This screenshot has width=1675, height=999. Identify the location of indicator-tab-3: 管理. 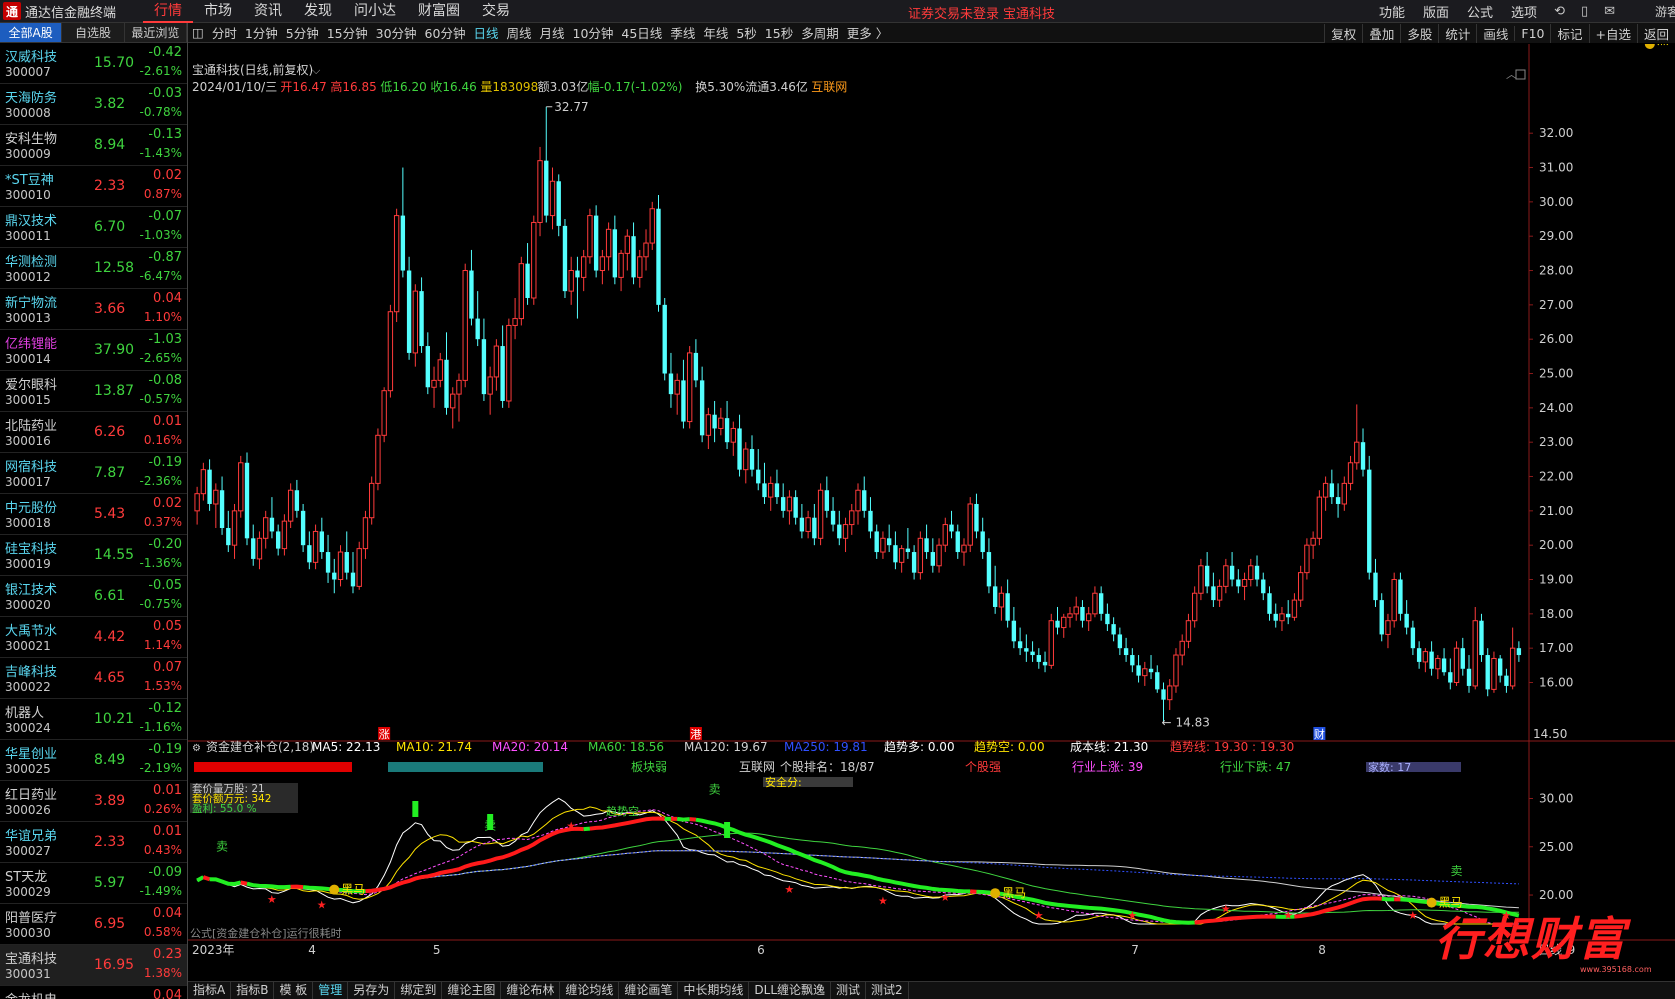
(331, 990).